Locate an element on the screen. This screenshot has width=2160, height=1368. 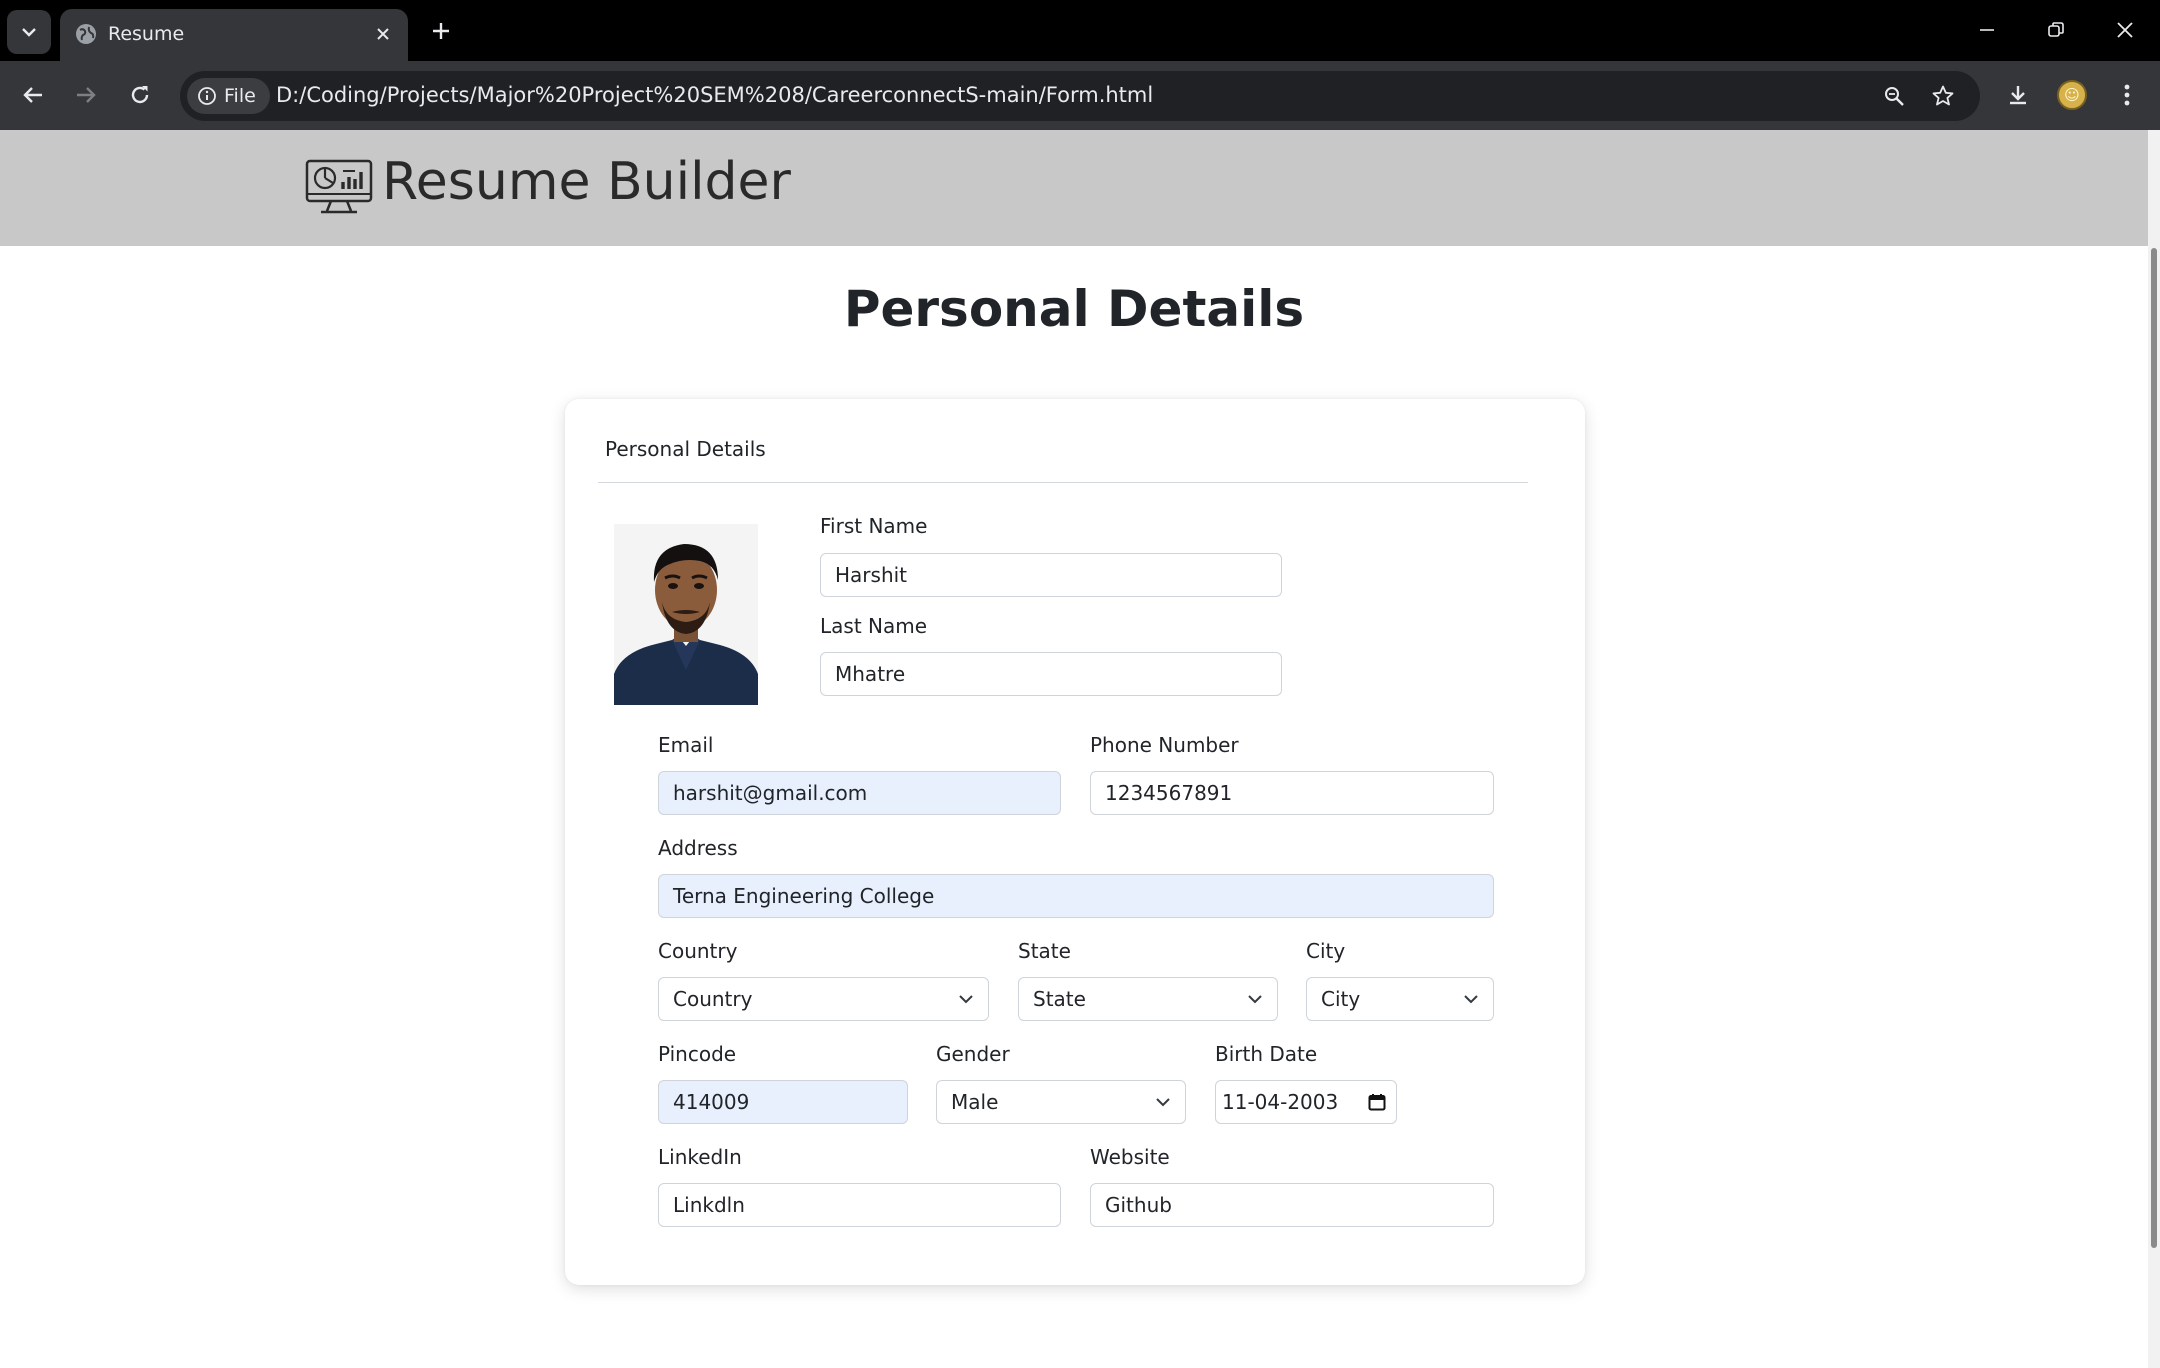
menu-button is located at coordinates (2127, 95).